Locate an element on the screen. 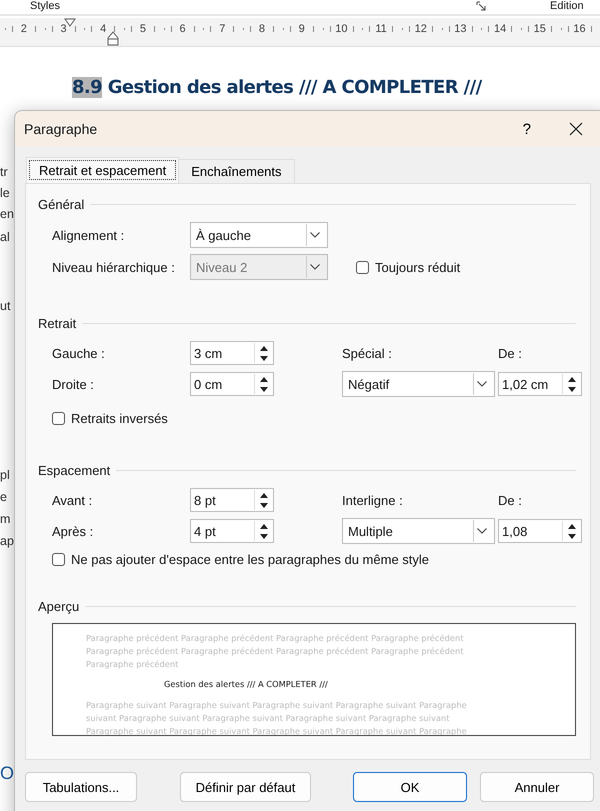 The height and width of the screenshot is (811, 600). ruler-number: 15 is located at coordinates (540, 29).